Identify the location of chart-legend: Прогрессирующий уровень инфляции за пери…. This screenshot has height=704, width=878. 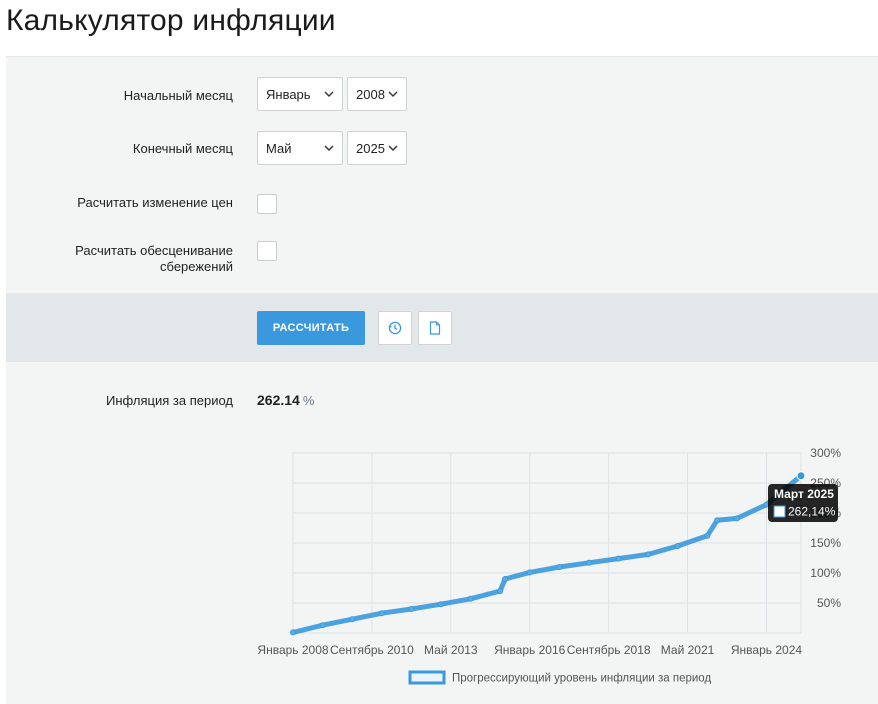
(559, 677).